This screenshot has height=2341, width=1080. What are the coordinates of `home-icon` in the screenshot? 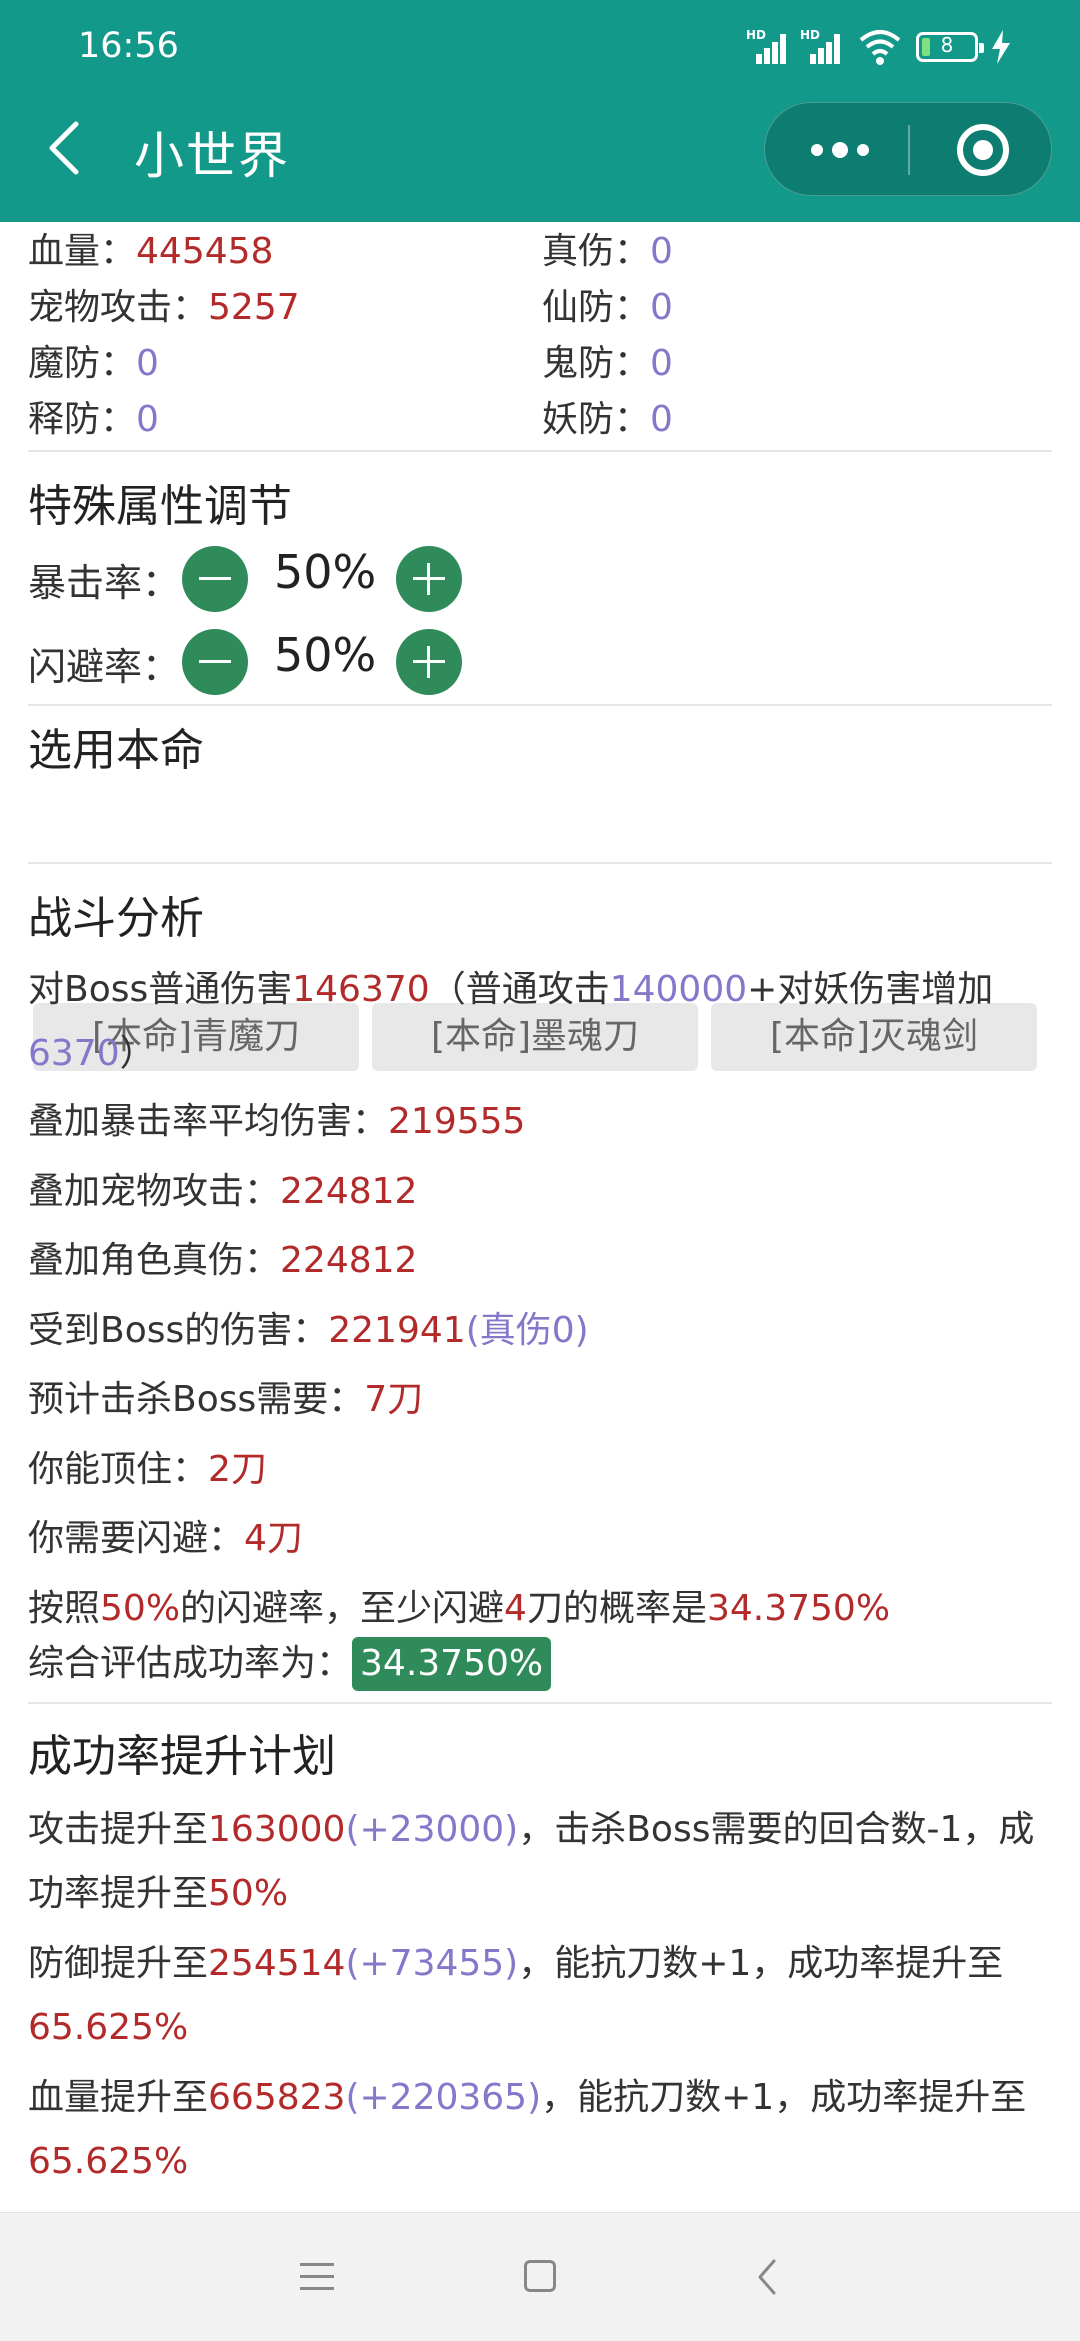 It's located at (540, 2276).